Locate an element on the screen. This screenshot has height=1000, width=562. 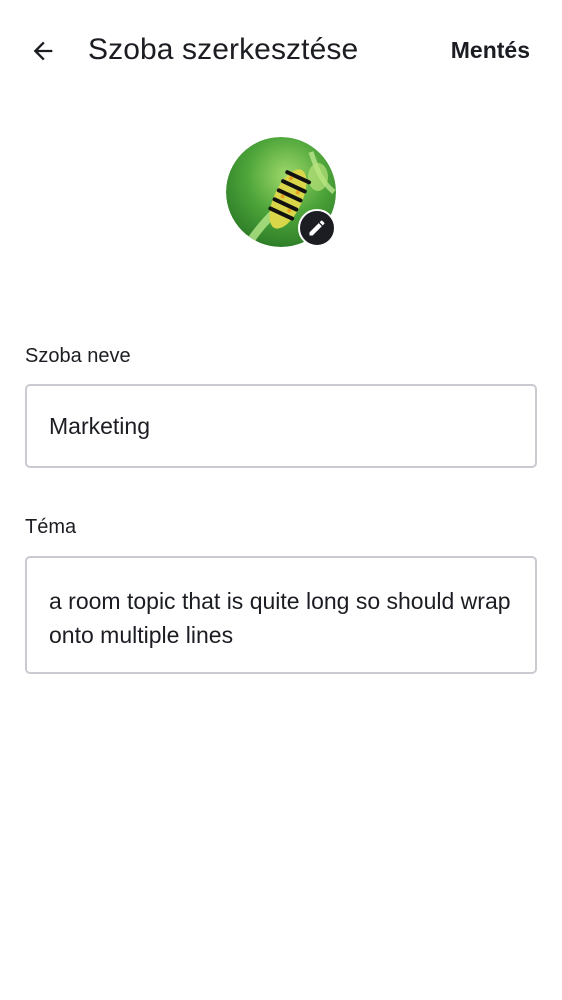
room-name-label: Szoba neve is located at coordinates (78, 356).